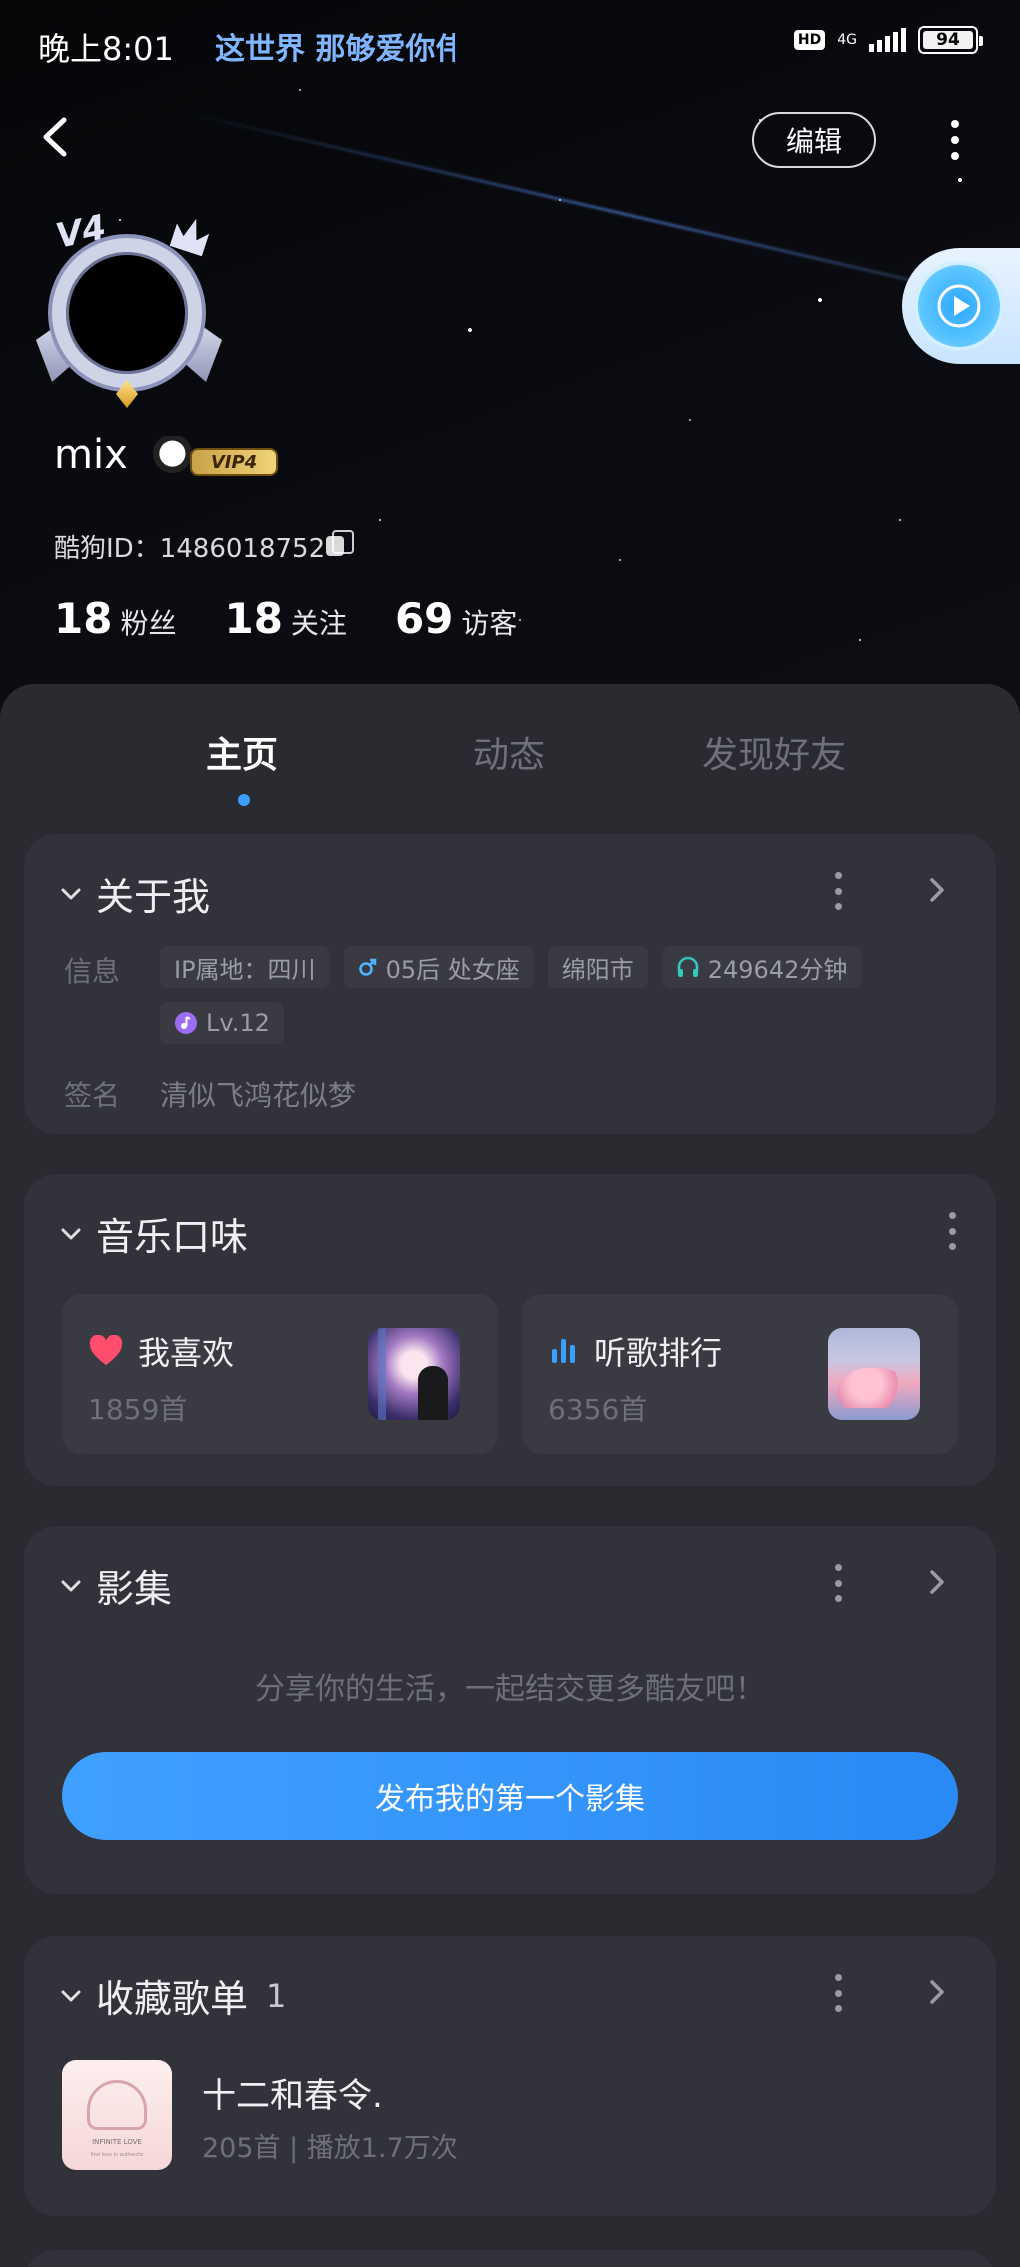 The image size is (1020, 2267). What do you see at coordinates (115, 618) in the screenshot?
I see `stat-fans: 18 粉丝` at bounding box center [115, 618].